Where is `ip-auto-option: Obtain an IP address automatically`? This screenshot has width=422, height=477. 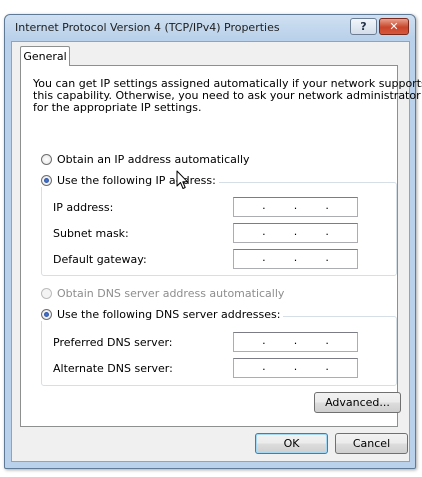
ip-auto-option: Obtain an IP address automatically is located at coordinates (147, 159).